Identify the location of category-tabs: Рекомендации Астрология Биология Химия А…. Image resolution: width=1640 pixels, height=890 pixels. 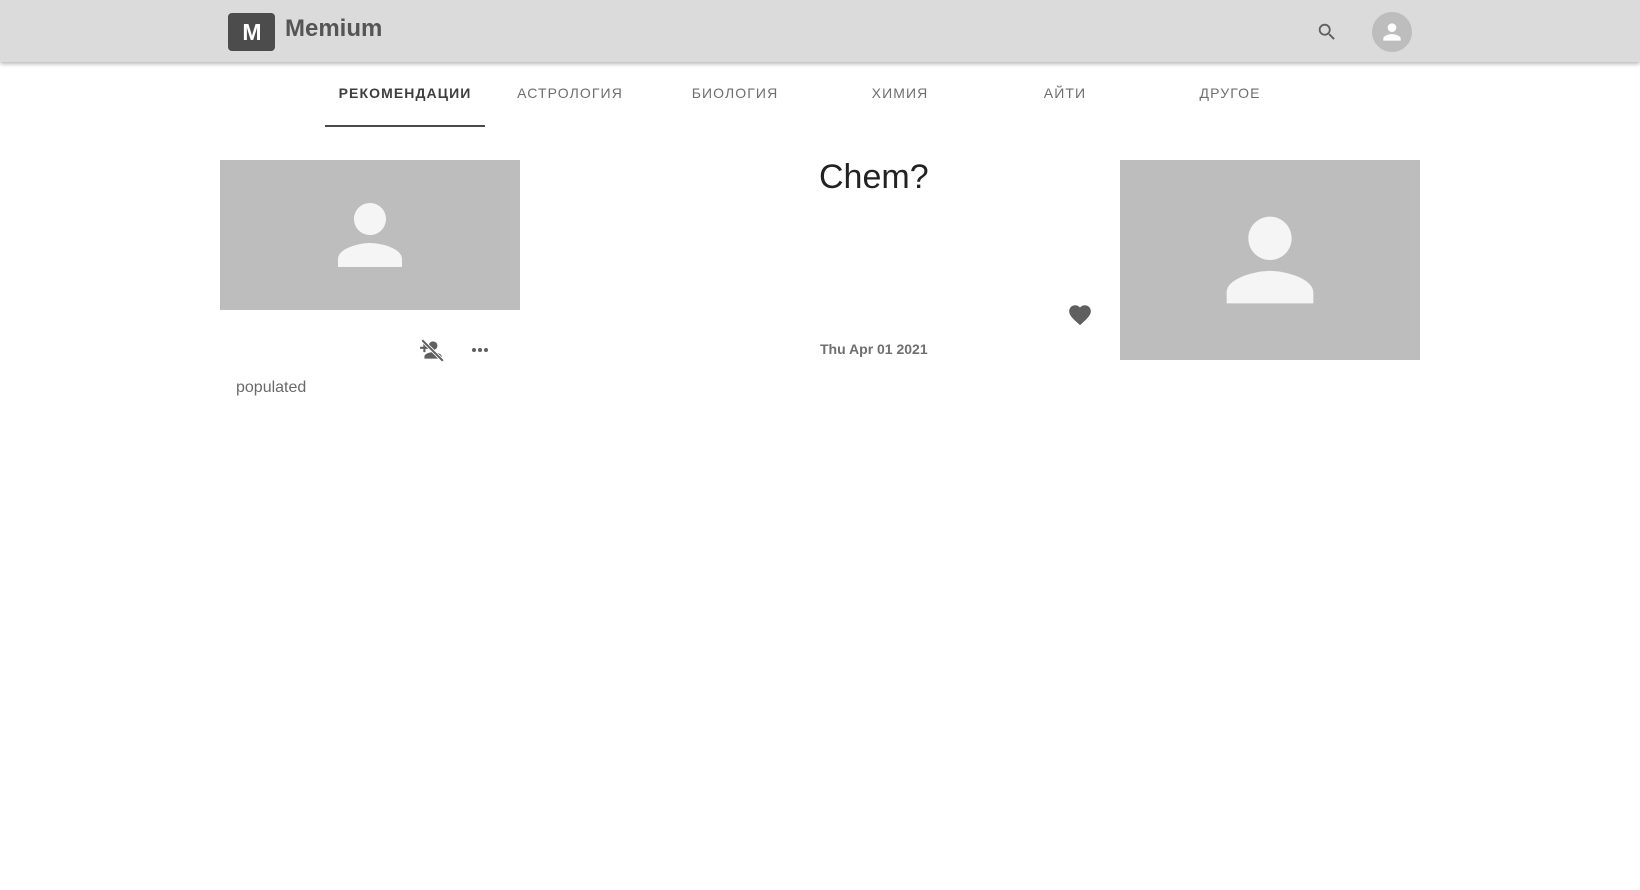
(820, 95).